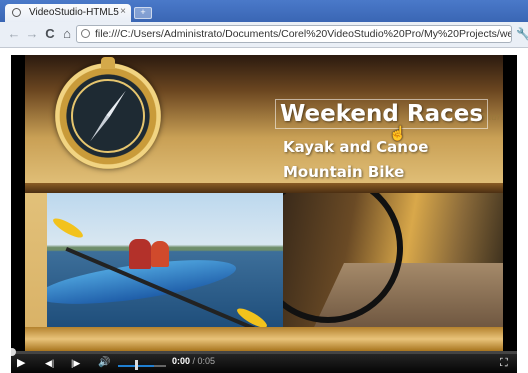  What do you see at coordinates (264, 188) in the screenshot?
I see `scene-ribbon` at bounding box center [264, 188].